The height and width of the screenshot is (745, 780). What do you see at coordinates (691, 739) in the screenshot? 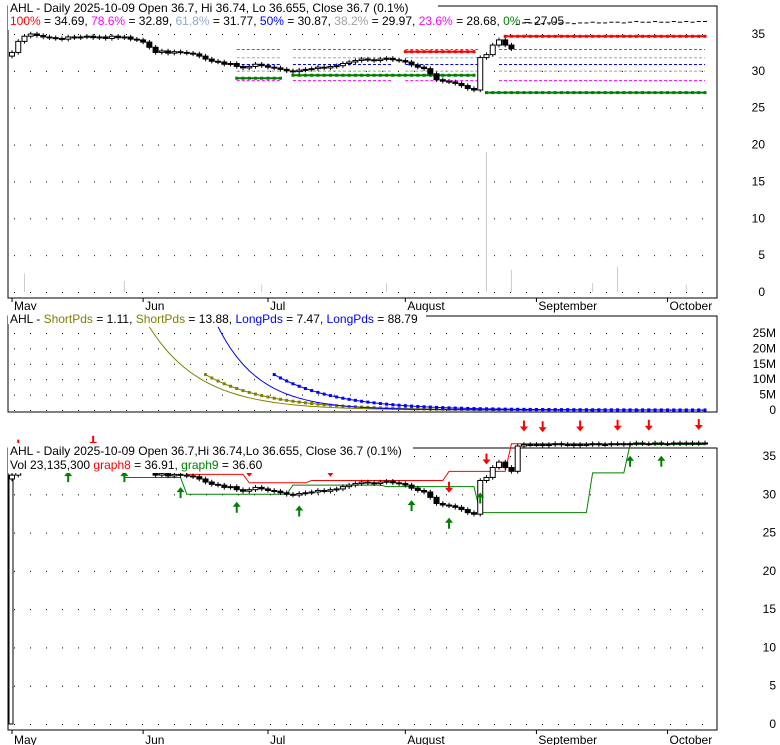
I see `x-tick-label: October` at bounding box center [691, 739].